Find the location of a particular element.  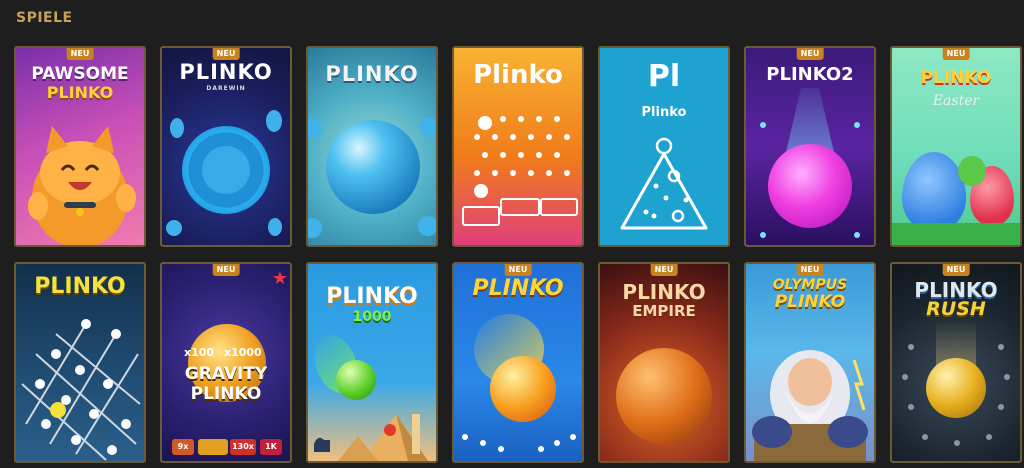

game-title: PAWSOME is located at coordinates (80, 74).